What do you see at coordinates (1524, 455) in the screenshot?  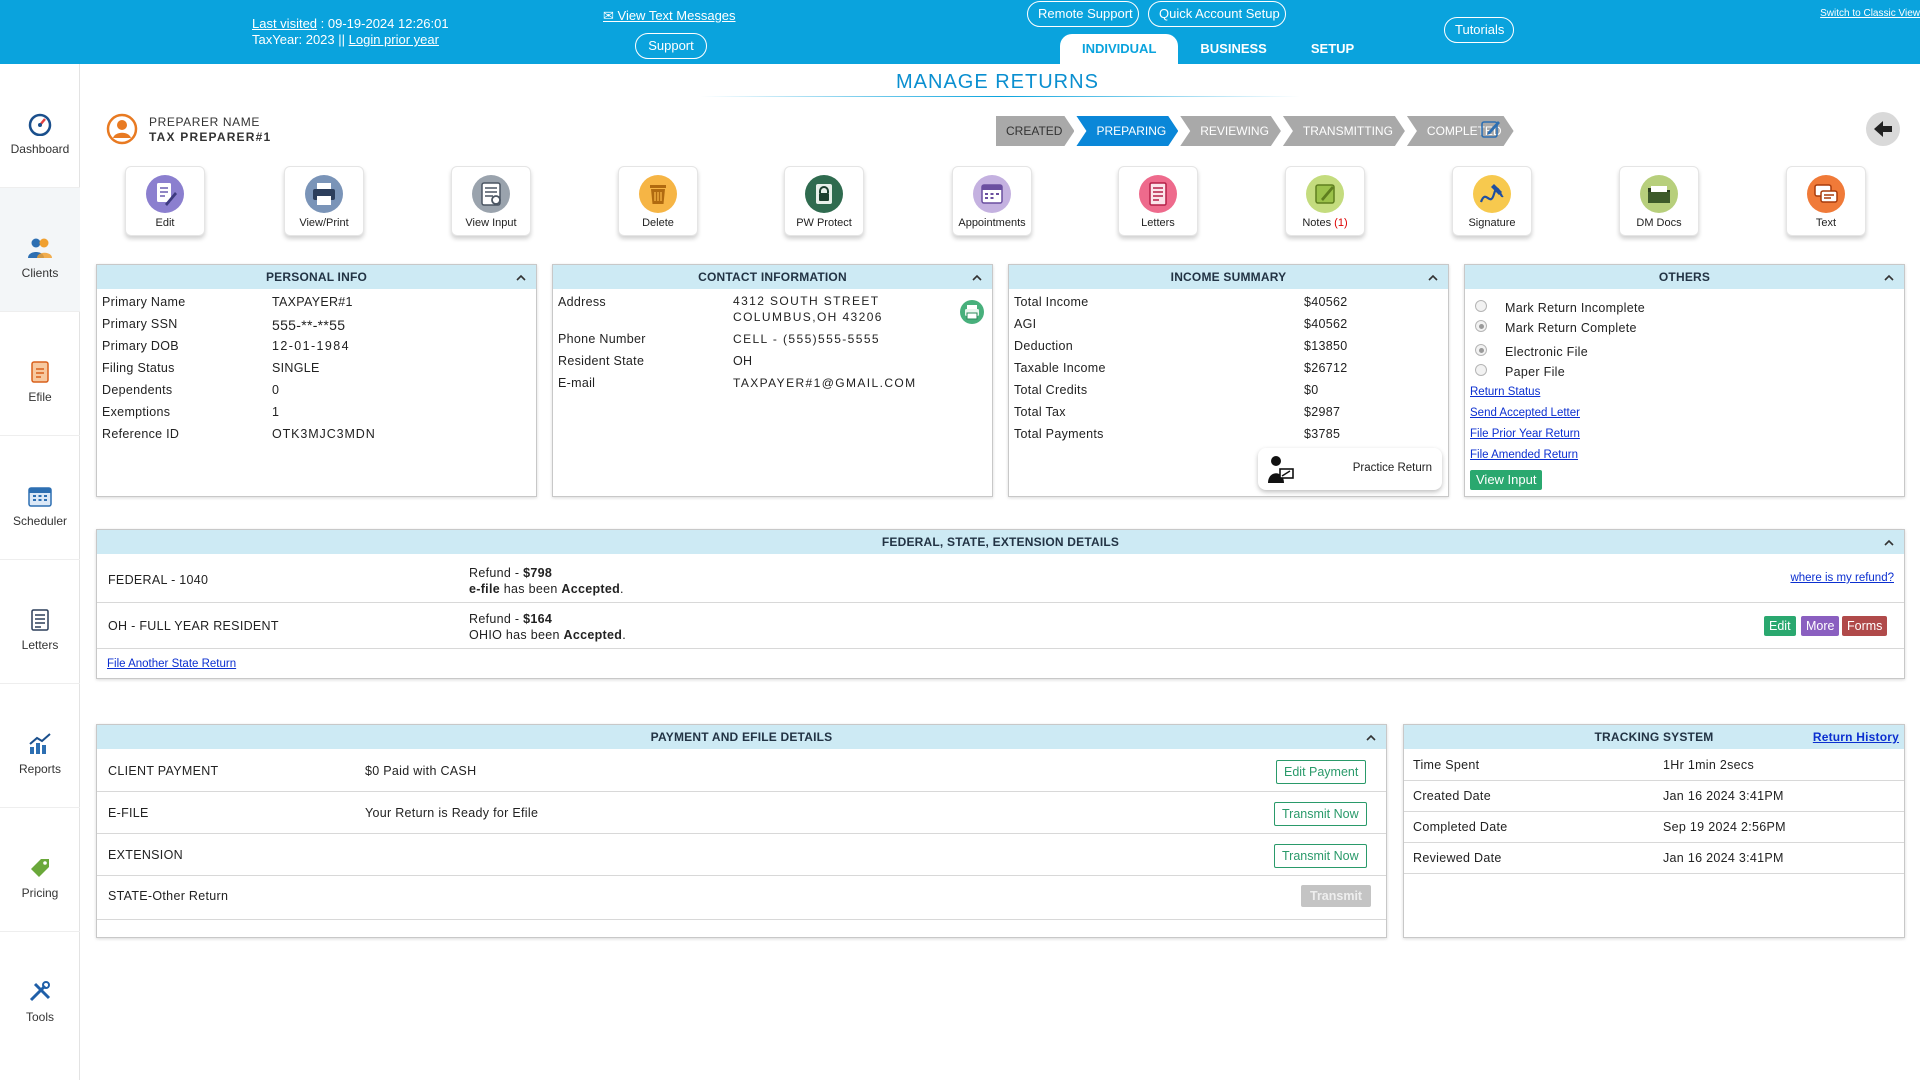 I see `file-amended-return-link: File Amended Return` at bounding box center [1524, 455].